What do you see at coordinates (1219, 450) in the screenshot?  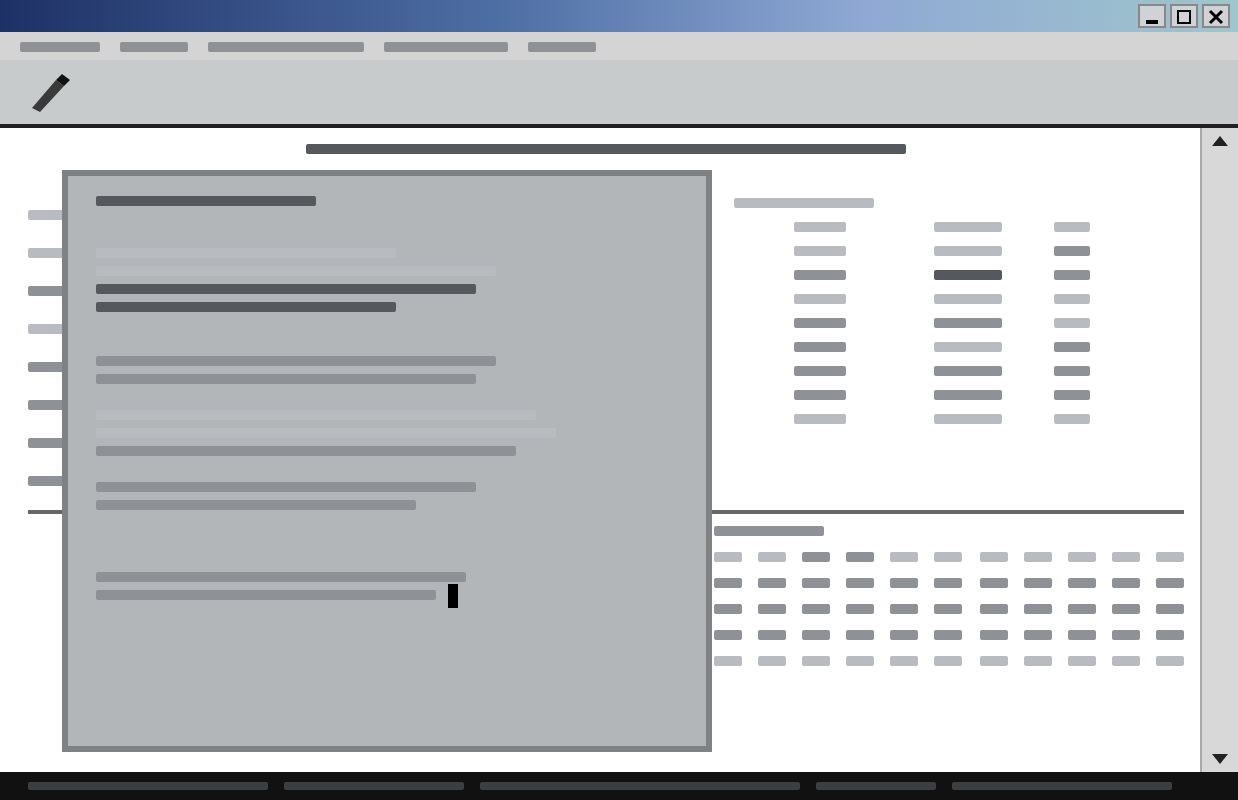 I see `scrollbar` at bounding box center [1219, 450].